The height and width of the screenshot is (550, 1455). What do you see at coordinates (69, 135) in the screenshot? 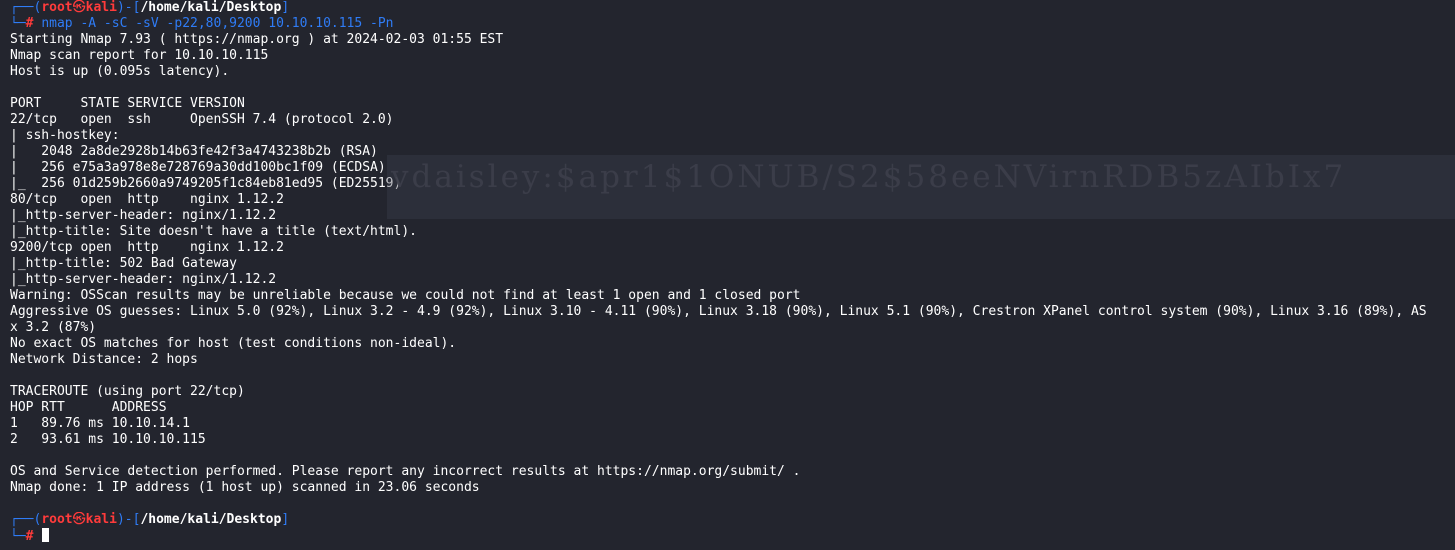
I see `output-line: | ssh-hostkey:` at bounding box center [69, 135].